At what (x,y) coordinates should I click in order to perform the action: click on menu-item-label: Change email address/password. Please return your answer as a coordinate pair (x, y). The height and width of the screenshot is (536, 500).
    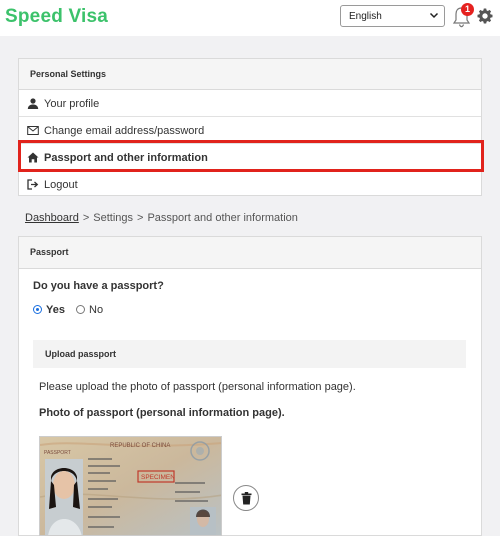
    Looking at the image, I should click on (124, 131).